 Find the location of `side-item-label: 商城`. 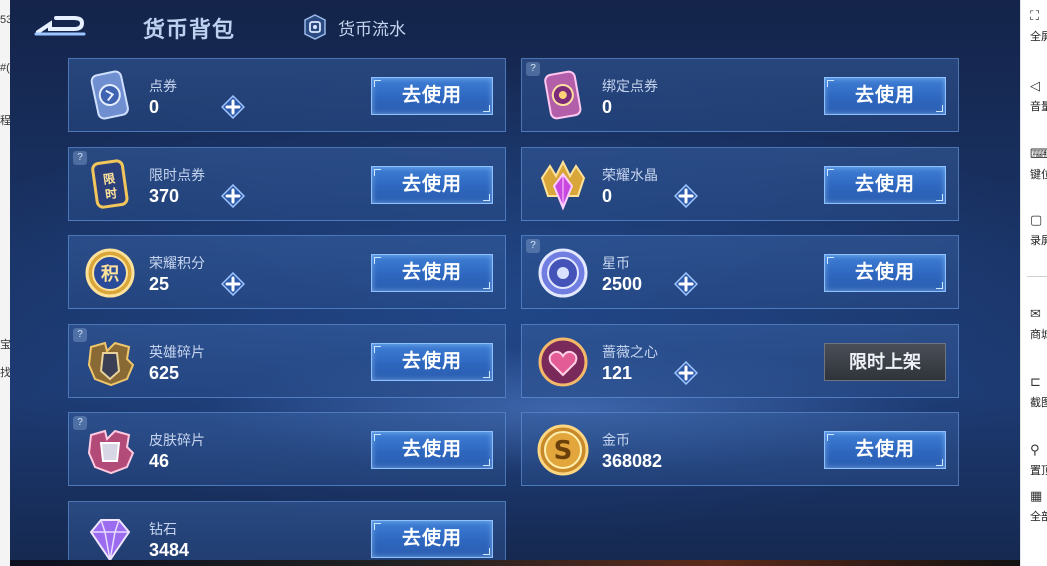

side-item-label: 商城 is located at coordinates (1038, 335).